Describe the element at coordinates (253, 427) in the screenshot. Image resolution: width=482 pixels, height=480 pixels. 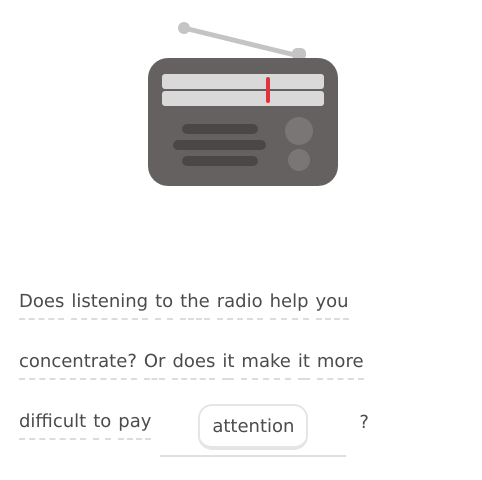
I see `word-chip: attention` at that location.